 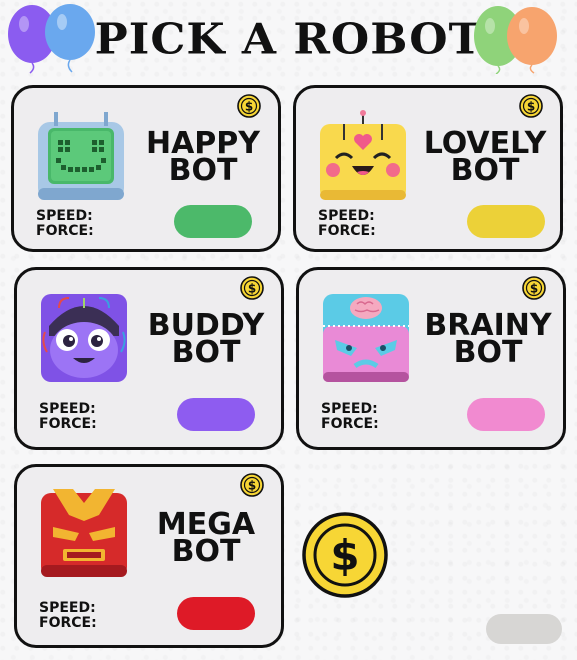 What do you see at coordinates (524, 629) in the screenshot?
I see `corner-pill-button` at bounding box center [524, 629].